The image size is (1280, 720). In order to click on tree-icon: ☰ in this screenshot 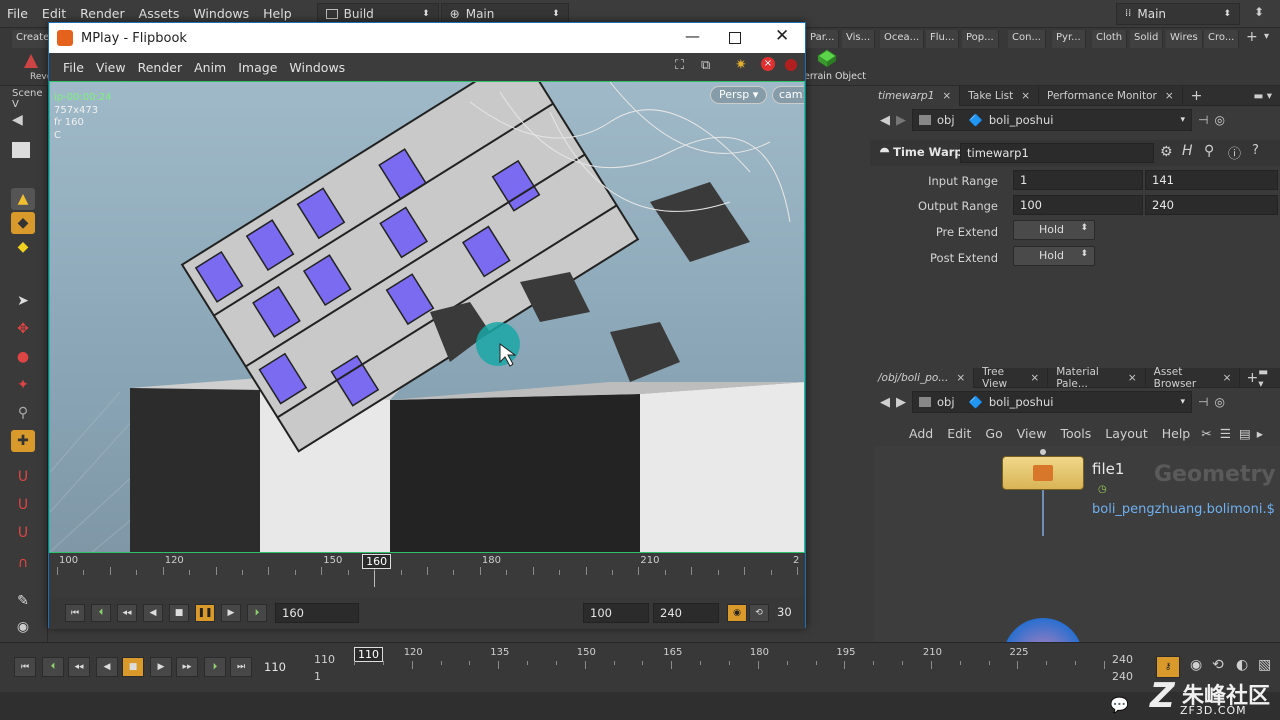, I will do `click(1225, 433)`.